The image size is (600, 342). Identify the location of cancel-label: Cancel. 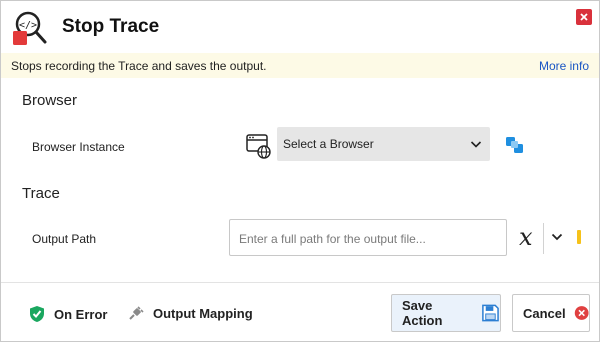
(544, 313).